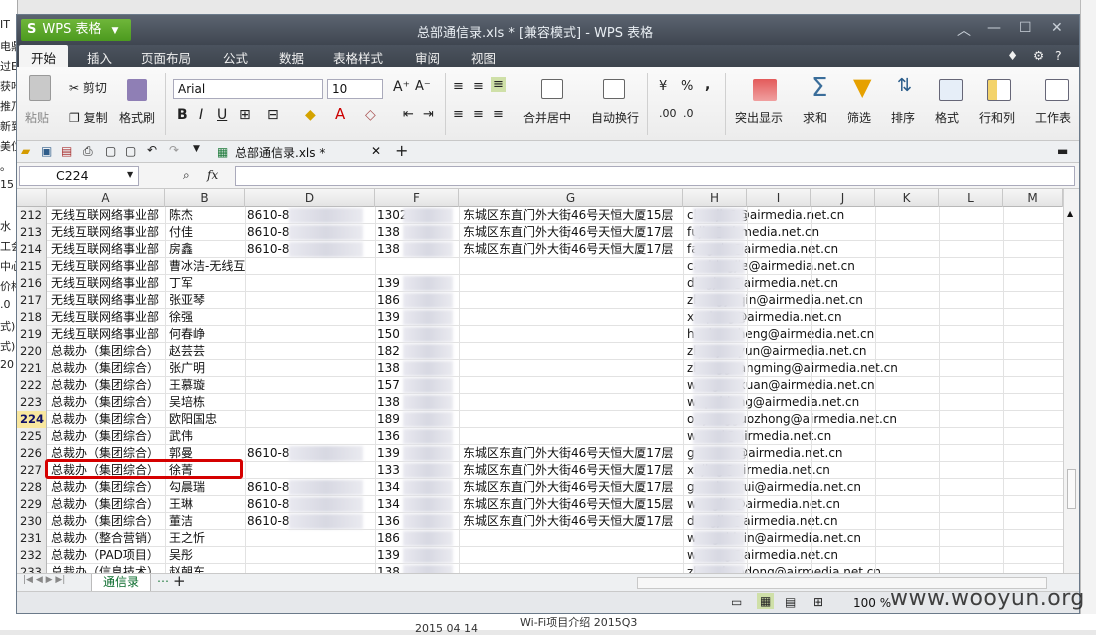 The width and height of the screenshot is (1096, 635). I want to click on sum-icon: Σ, so click(819, 88).